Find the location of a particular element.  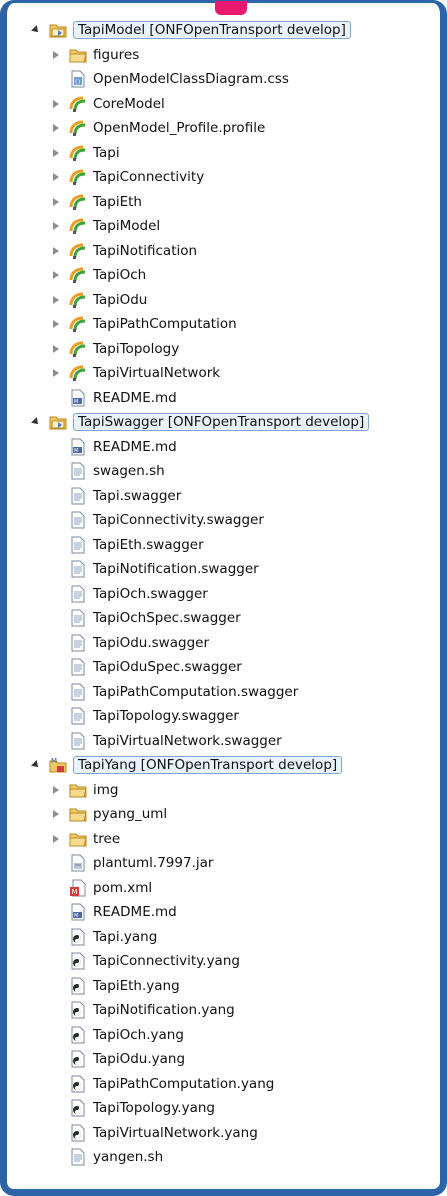

tree-item-label: TapiVirtualNetwork is located at coordinates (157, 373).